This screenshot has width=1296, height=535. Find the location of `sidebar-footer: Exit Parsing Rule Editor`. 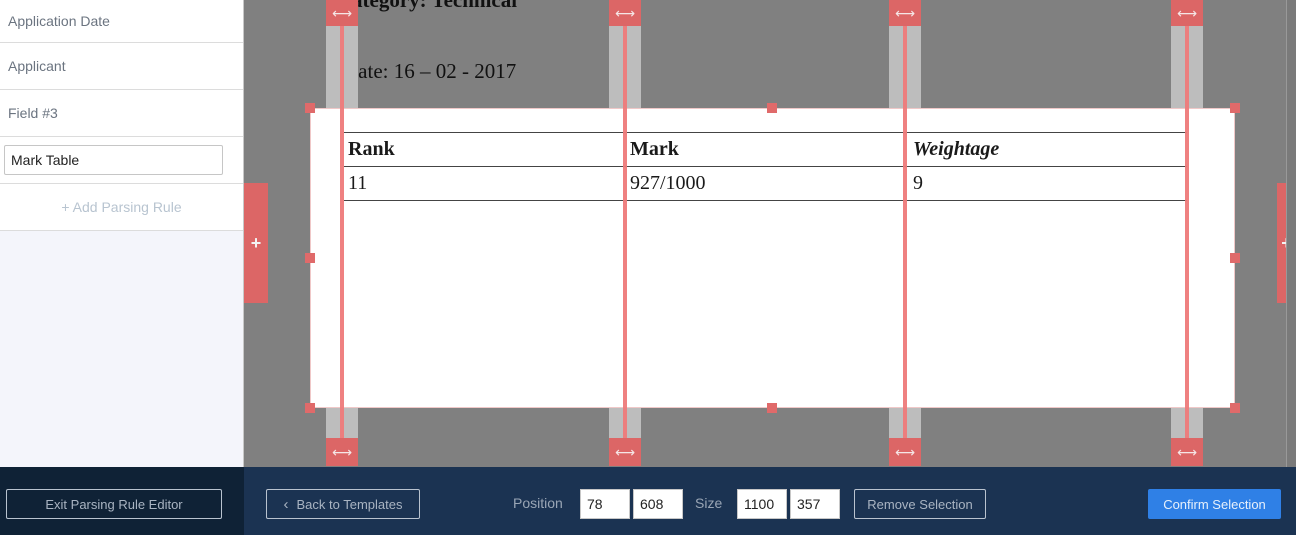

sidebar-footer: Exit Parsing Rule Editor is located at coordinates (122, 501).